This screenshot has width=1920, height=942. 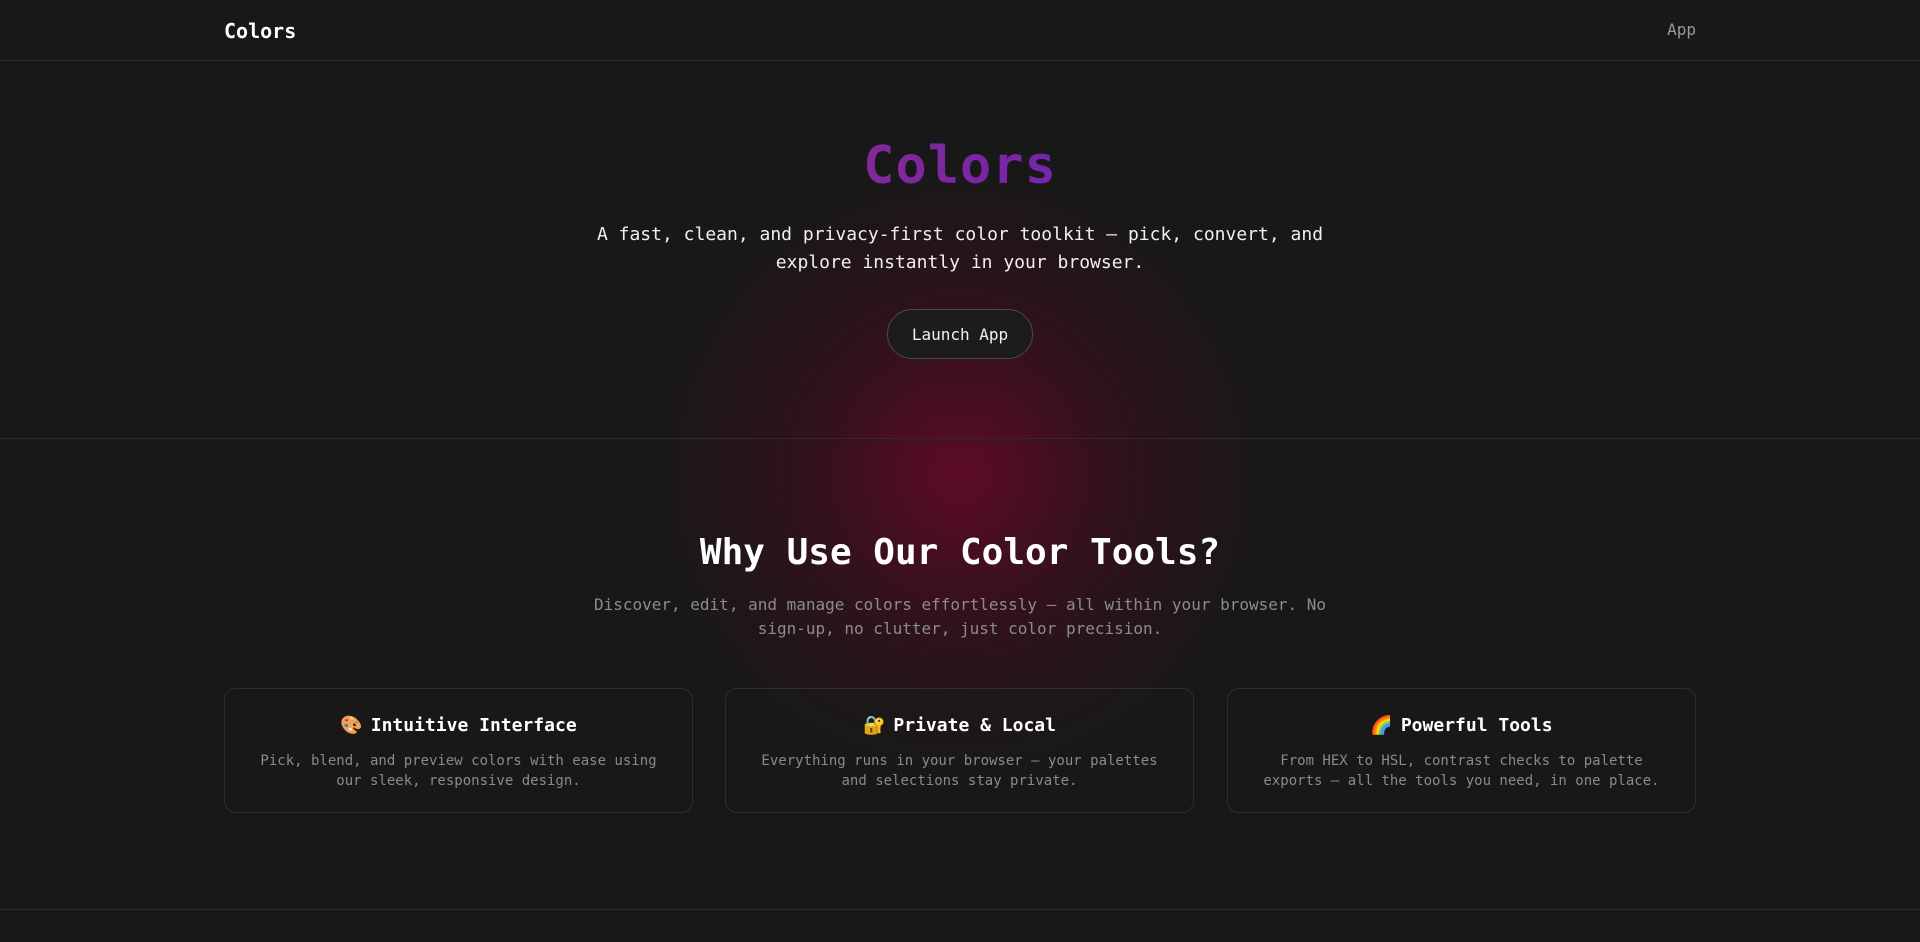 I want to click on palette-icon: 🎨, so click(x=351, y=725).